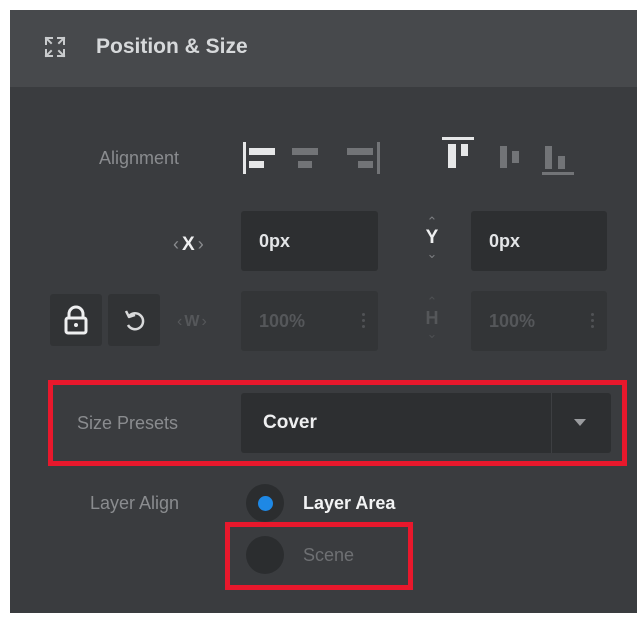 Image resolution: width=637 pixels, height=623 pixels. Describe the element at coordinates (593, 321) in the screenshot. I see `height-options-icon` at that location.